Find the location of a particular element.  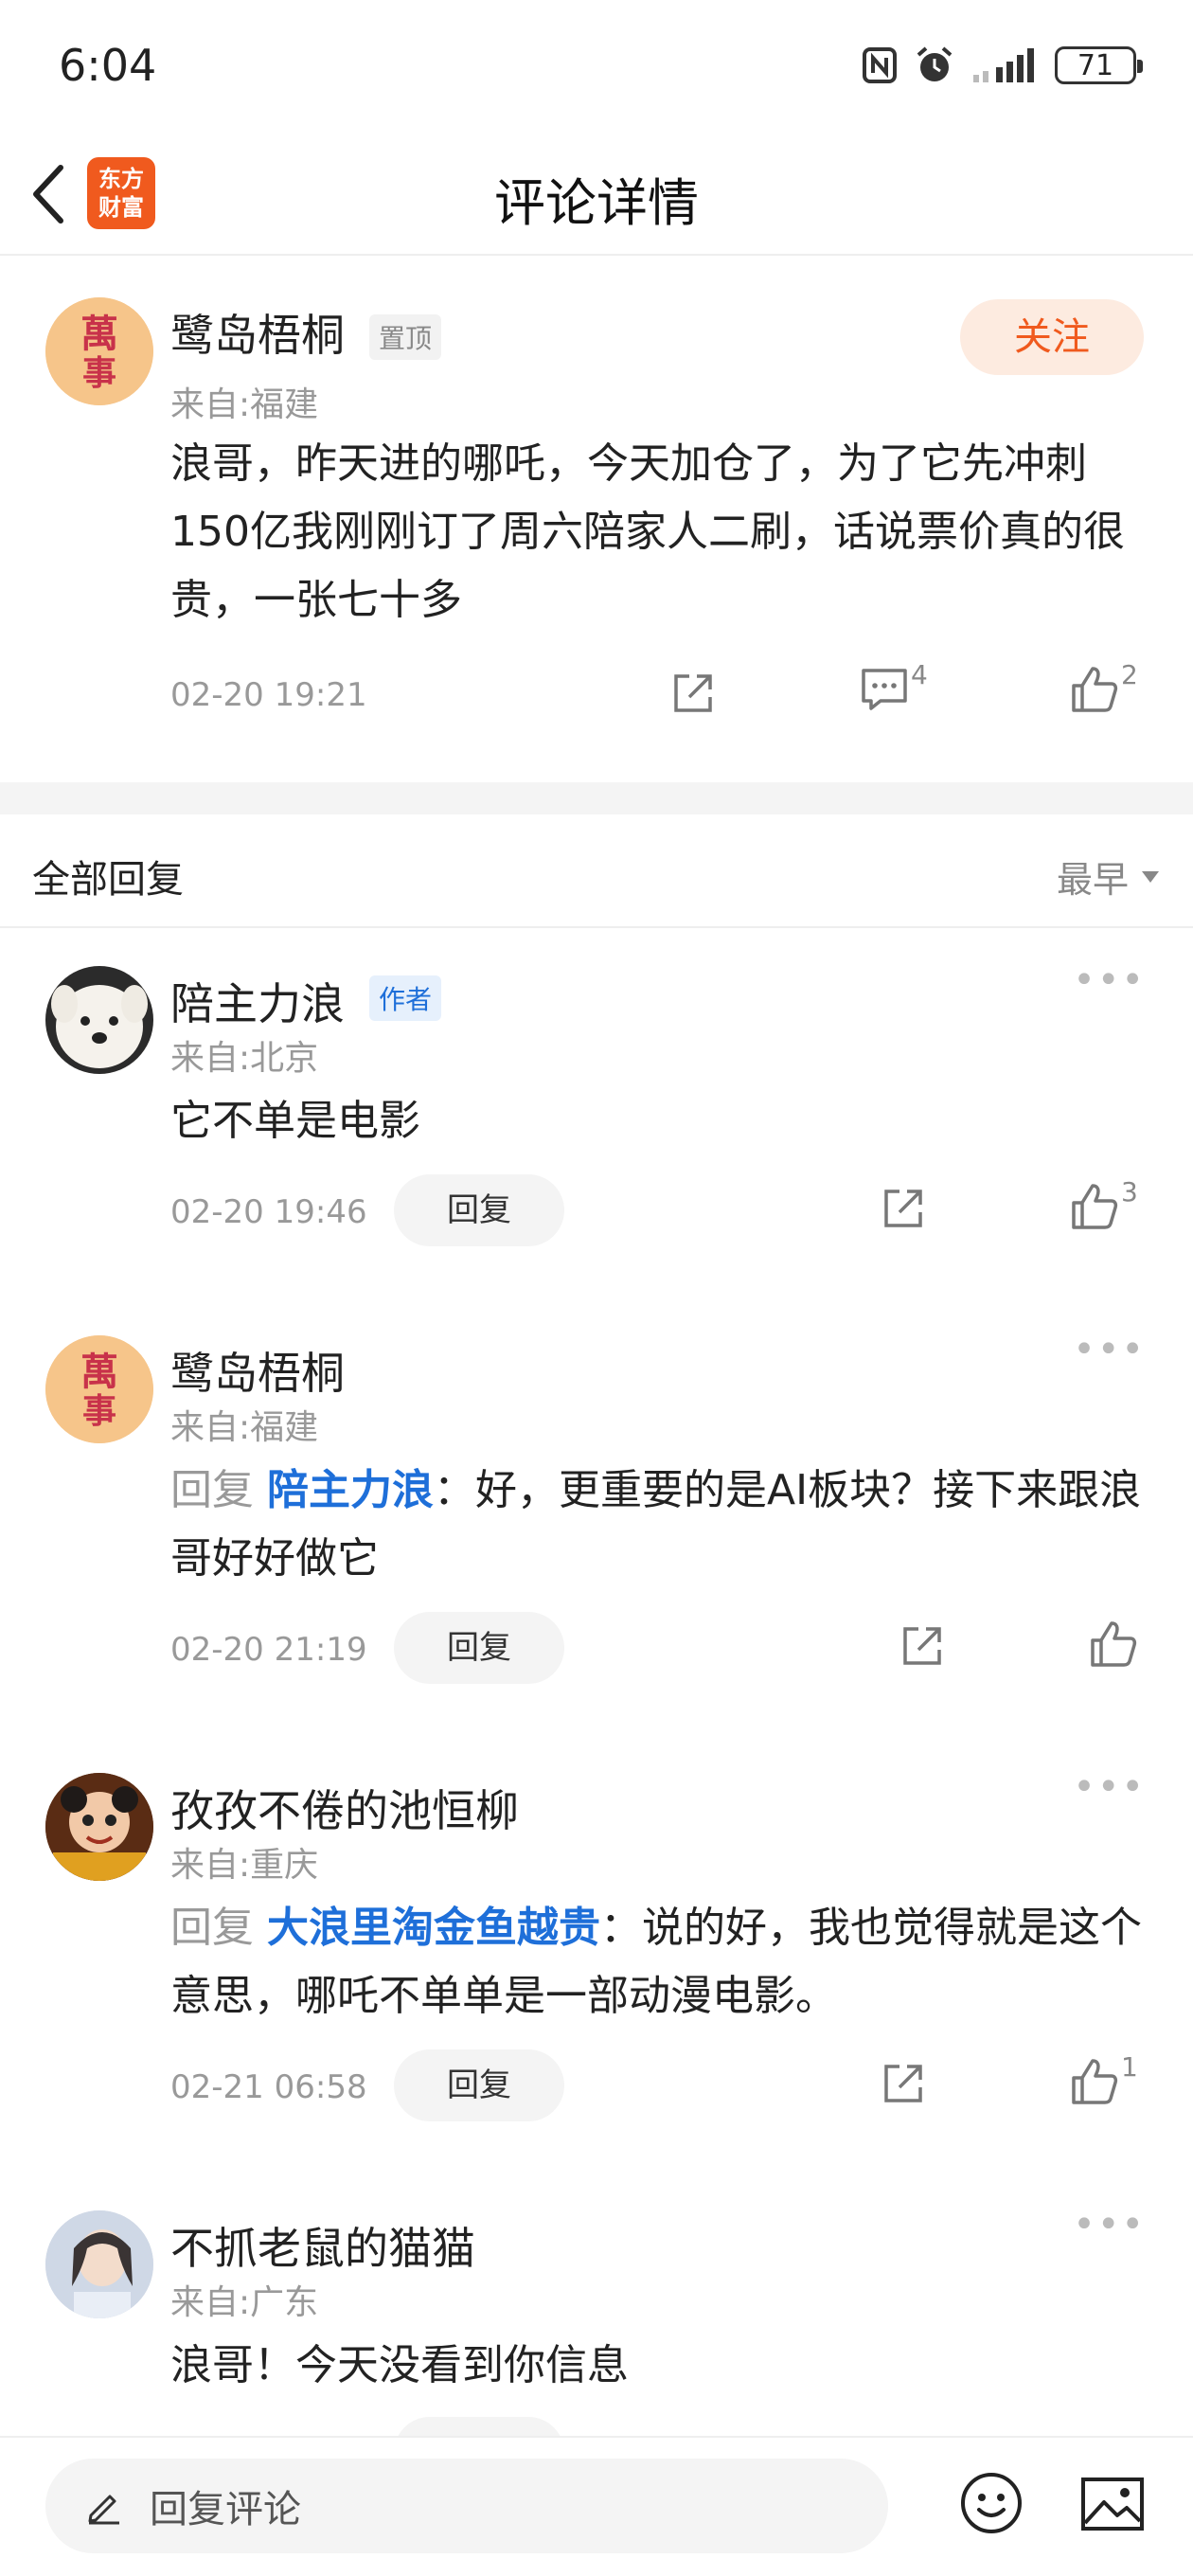

alarm-icon is located at coordinates (935, 63).